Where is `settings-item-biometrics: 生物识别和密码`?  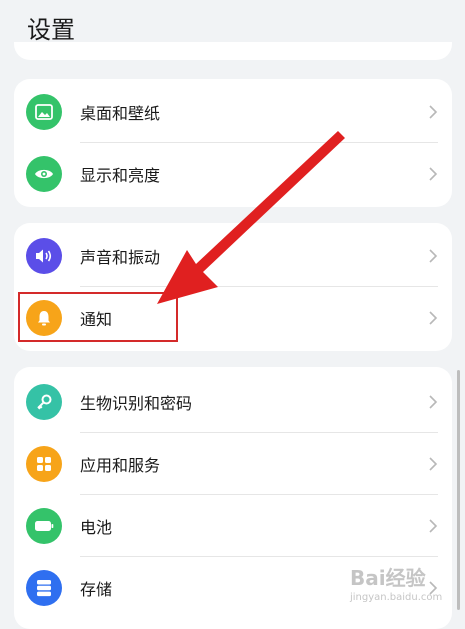 settings-item-biometrics: 生物识别和密码 is located at coordinates (233, 402).